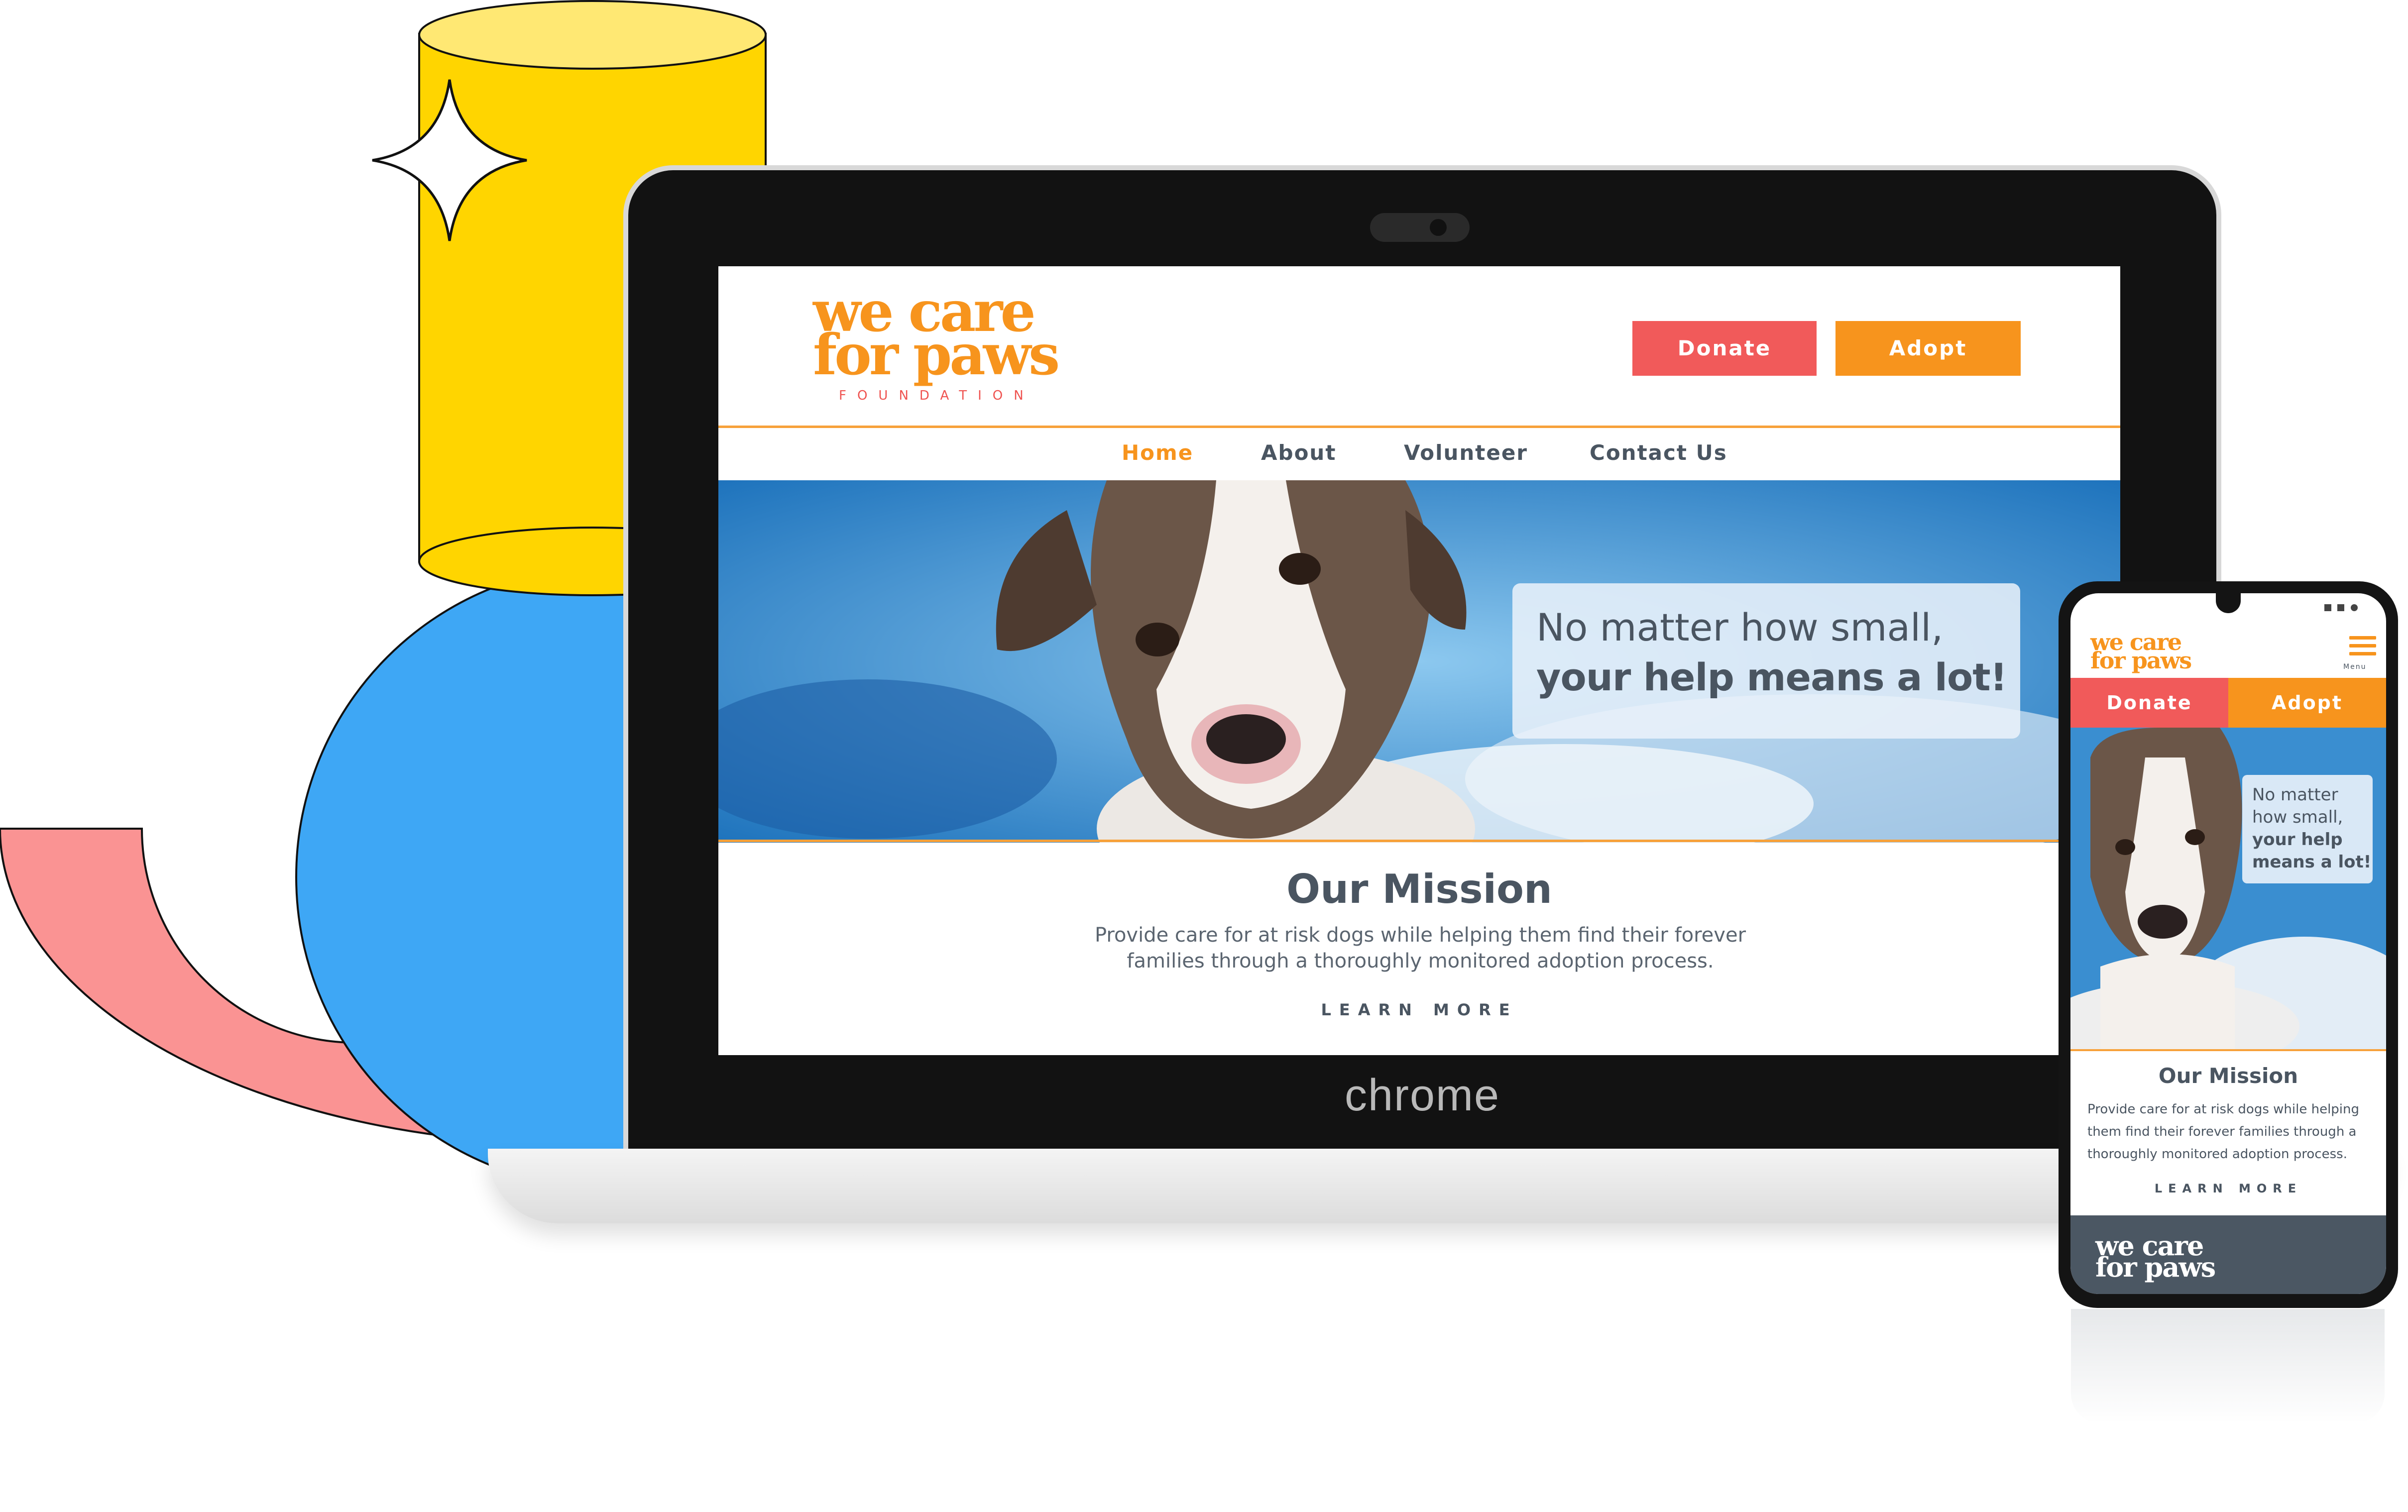  Describe the element at coordinates (2228, 1050) in the screenshot. I see `phone-hero-divider` at that location.